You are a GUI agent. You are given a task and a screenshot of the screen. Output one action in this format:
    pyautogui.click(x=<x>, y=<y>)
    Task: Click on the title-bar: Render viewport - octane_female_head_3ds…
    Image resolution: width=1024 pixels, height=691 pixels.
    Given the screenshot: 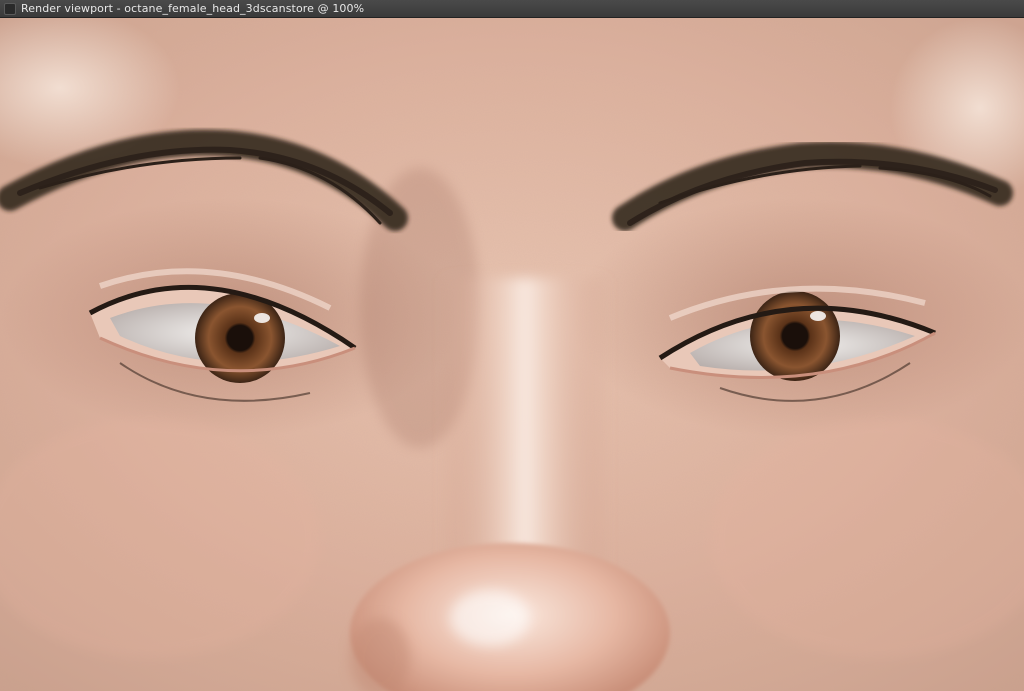 What is the action you would take?
    pyautogui.click(x=512, y=9)
    